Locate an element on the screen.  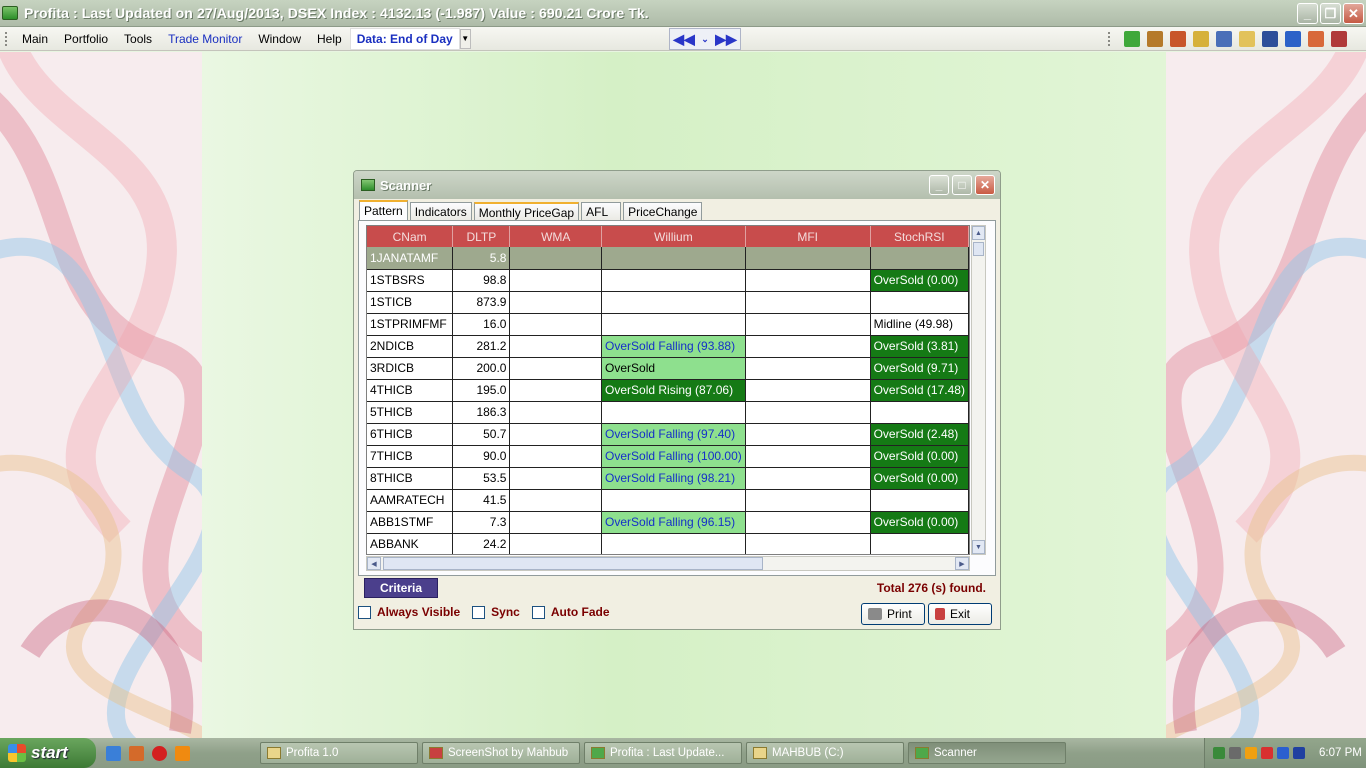
bluetooth-icon is located at coordinates (1283, 753).